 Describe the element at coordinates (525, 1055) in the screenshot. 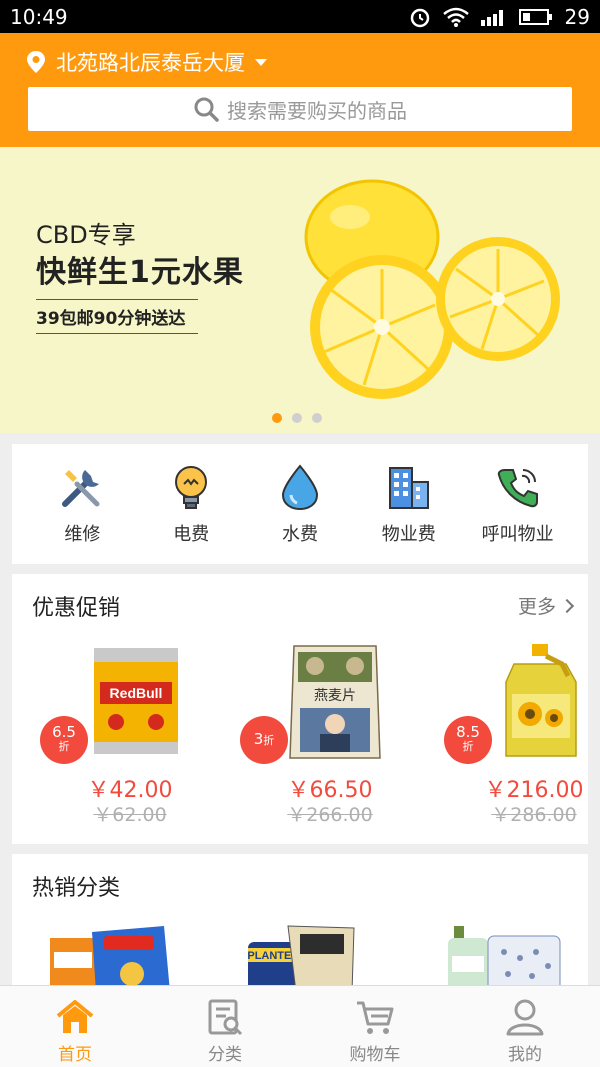

I see `tab-label: 我的` at that location.